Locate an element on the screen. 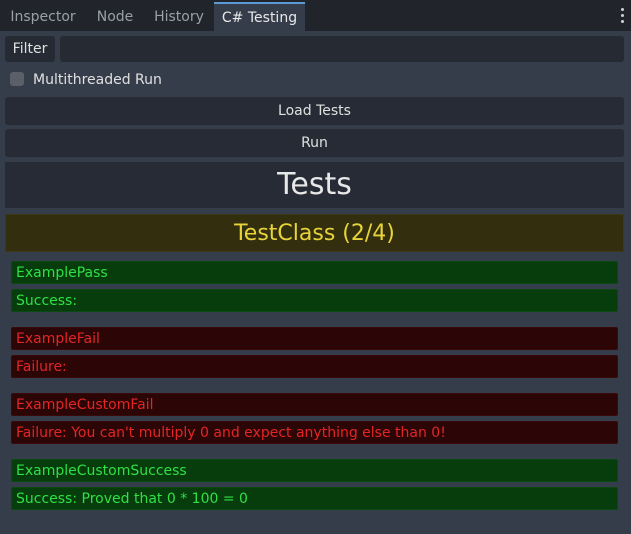 Image resolution: width=631 pixels, height=534 pixels. multithreaded-checkbox is located at coordinates (17, 79).